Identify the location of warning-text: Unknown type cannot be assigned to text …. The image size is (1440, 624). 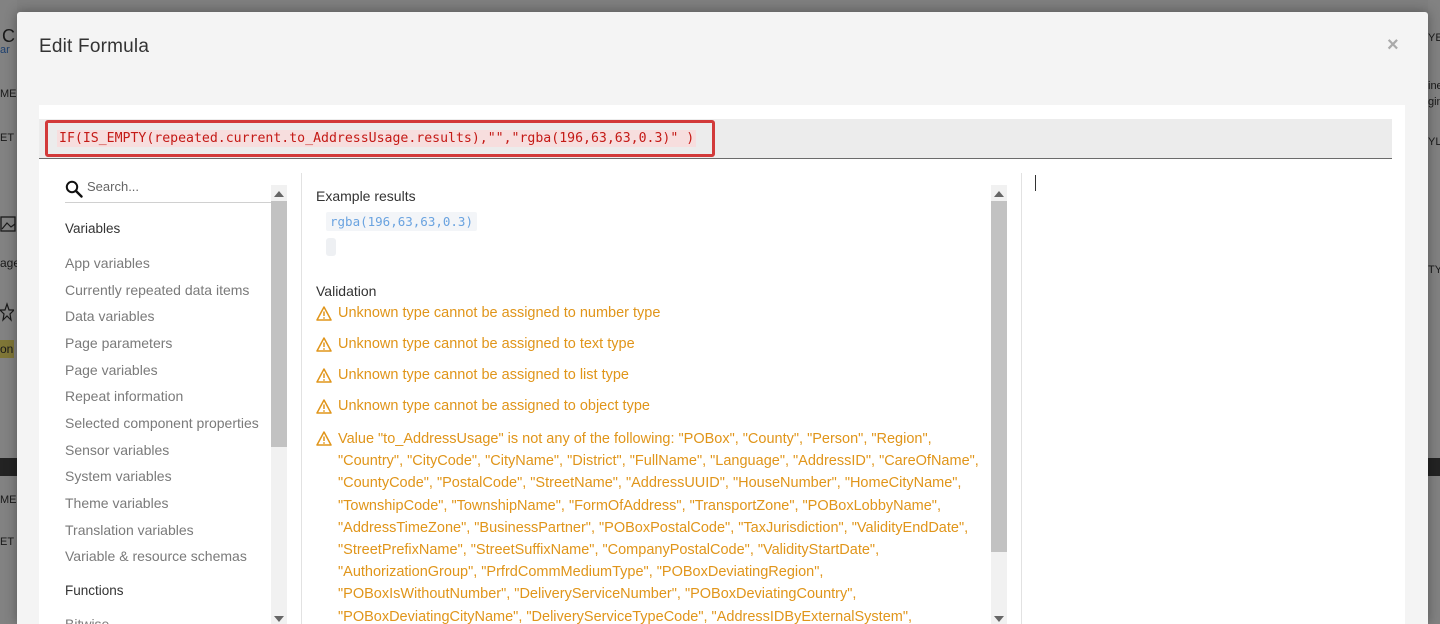
(486, 344).